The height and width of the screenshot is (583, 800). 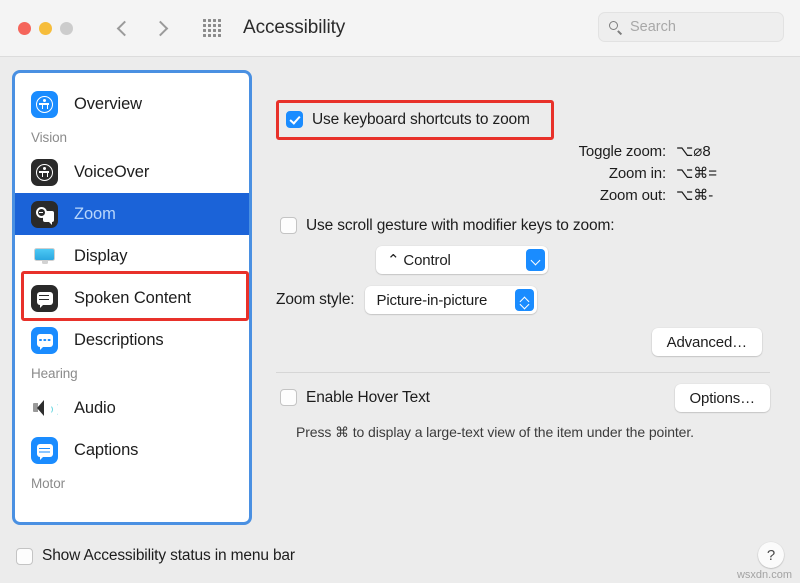 What do you see at coordinates (108, 103) in the screenshot?
I see `sidebar-item-label: Overview` at bounding box center [108, 103].